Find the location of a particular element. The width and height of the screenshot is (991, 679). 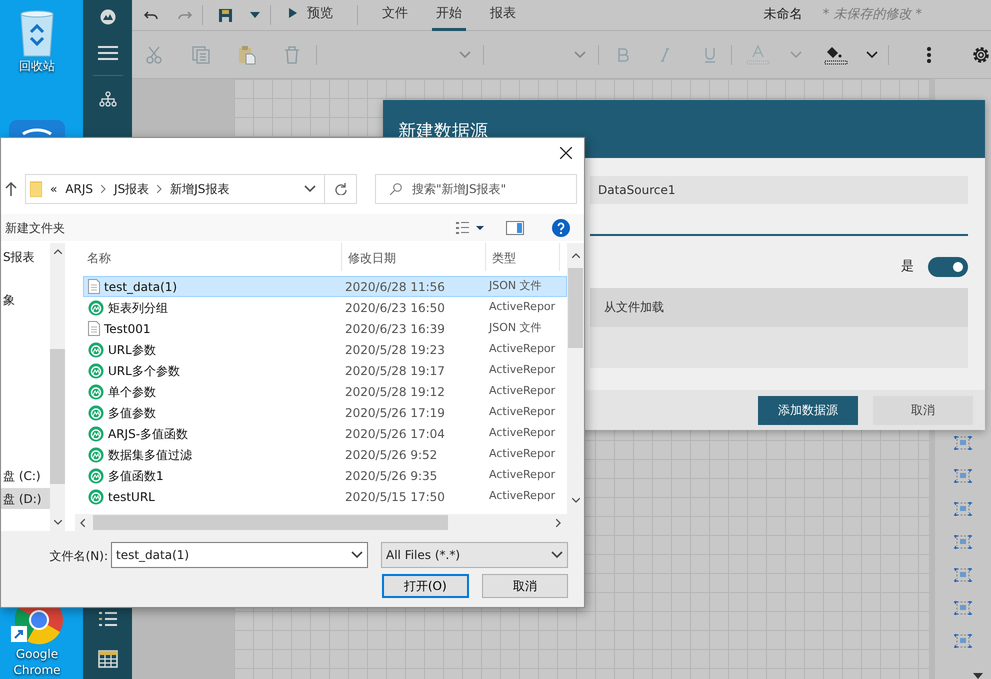

document-icon is located at coordinates (94, 328).